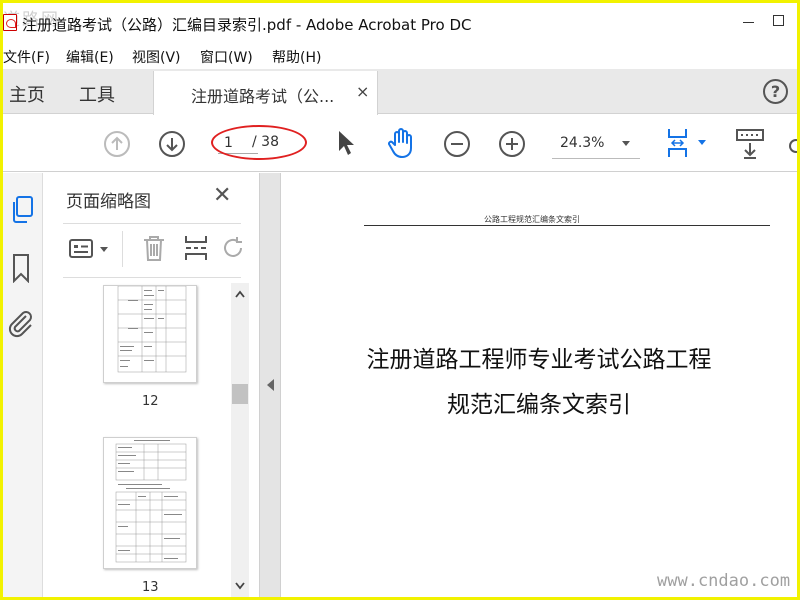 This screenshot has height=600, width=800. I want to click on zoom-select: 24.3%, so click(596, 144).